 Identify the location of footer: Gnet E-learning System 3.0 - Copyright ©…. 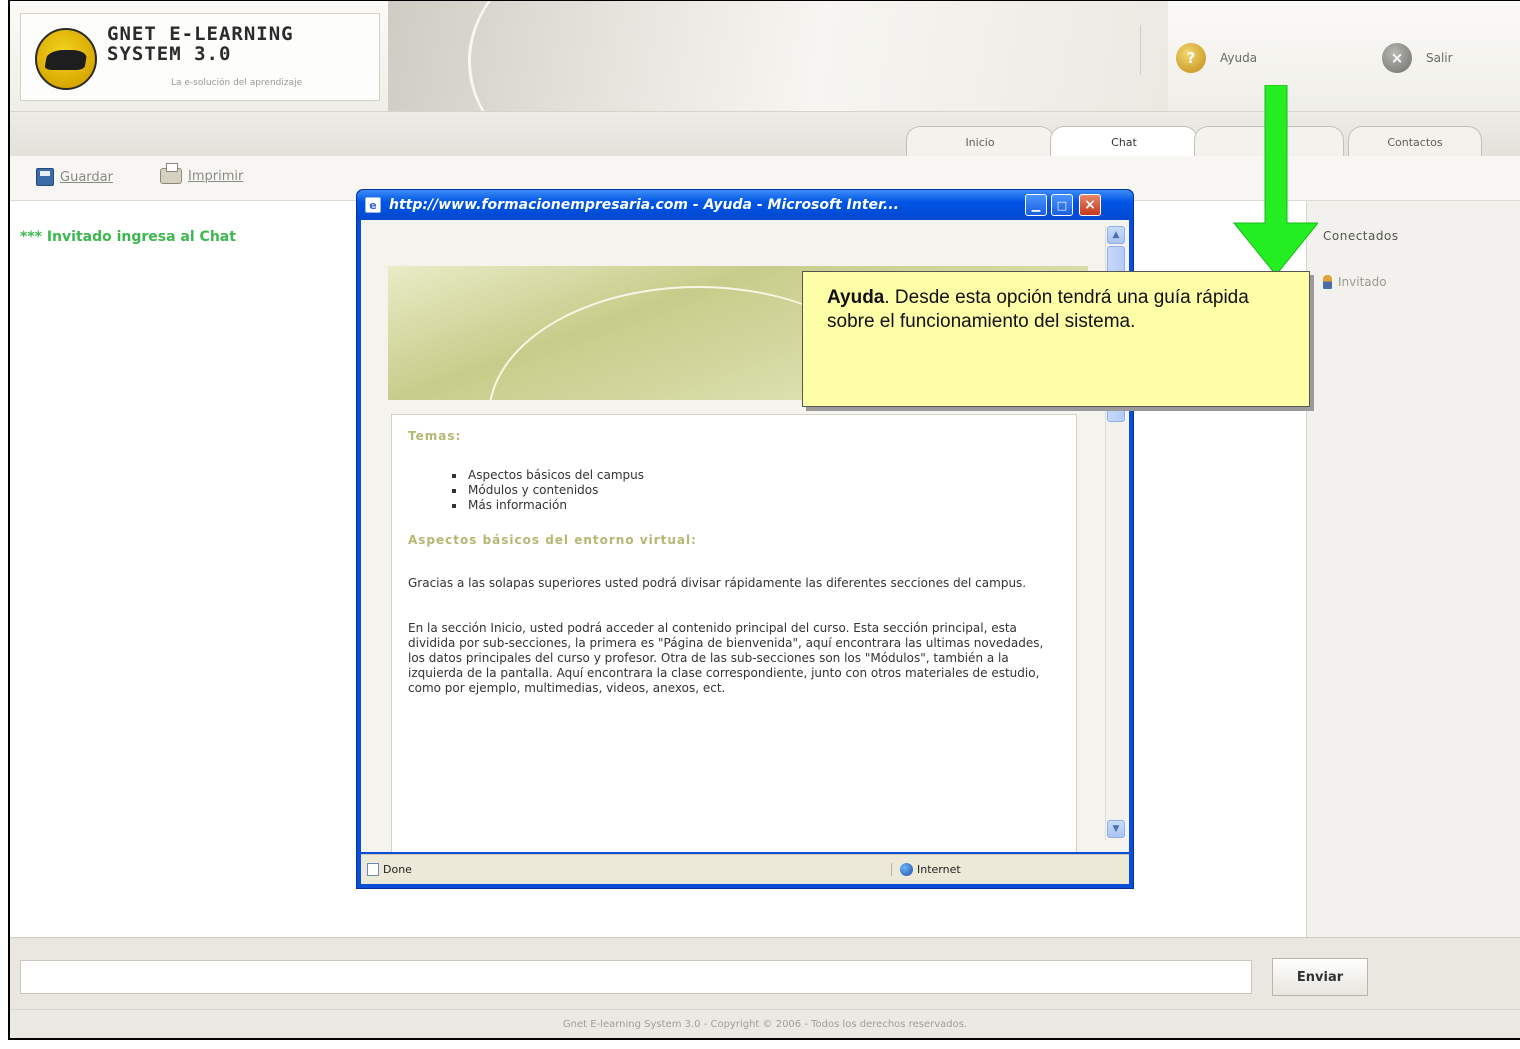
(765, 1023).